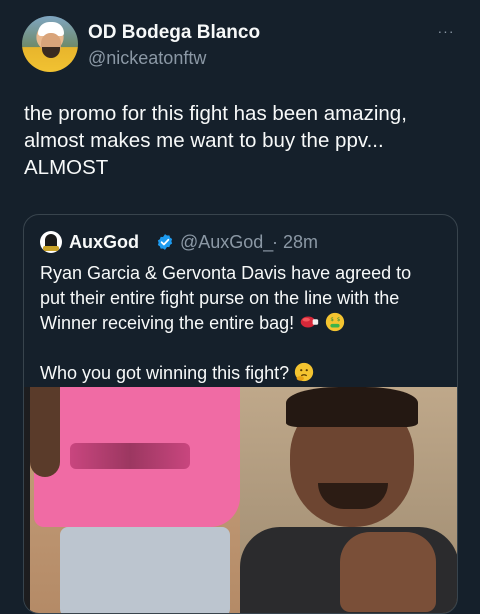  What do you see at coordinates (147, 58) in the screenshot?
I see `author-handle: @nickeatonftw` at bounding box center [147, 58].